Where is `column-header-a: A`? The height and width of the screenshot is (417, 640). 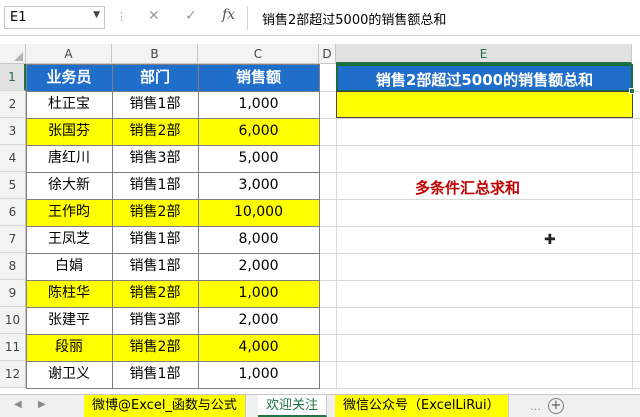
column-header-a: A is located at coordinates (69, 54).